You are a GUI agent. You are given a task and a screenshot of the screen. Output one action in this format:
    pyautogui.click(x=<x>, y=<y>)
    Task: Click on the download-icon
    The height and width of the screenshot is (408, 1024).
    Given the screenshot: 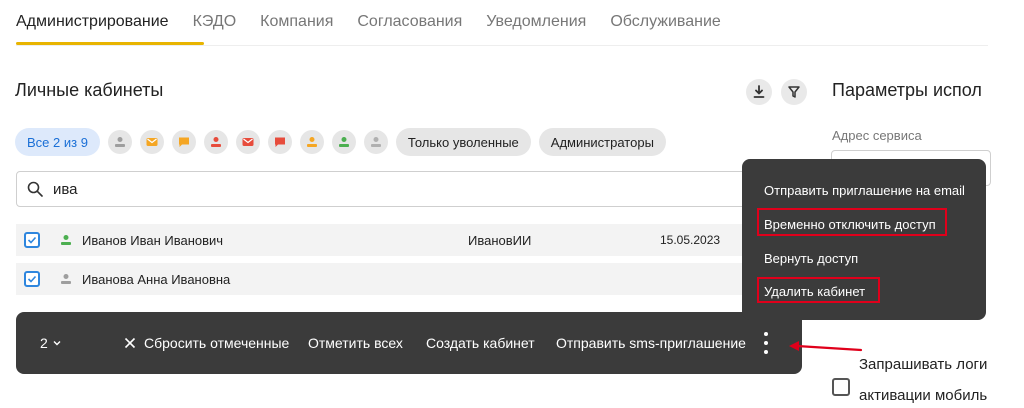 What is the action you would take?
    pyautogui.click(x=759, y=91)
    